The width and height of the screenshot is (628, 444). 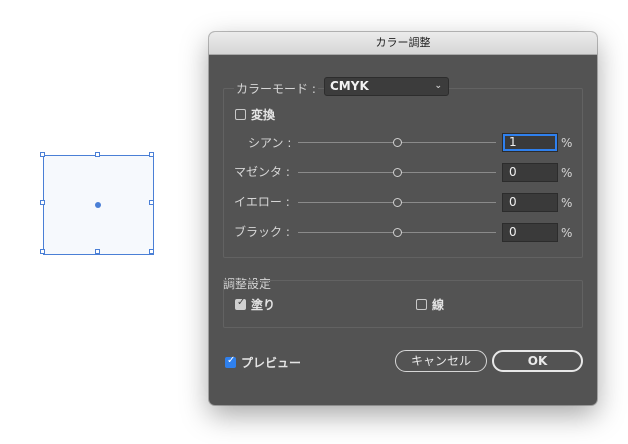 What do you see at coordinates (567, 173) in the screenshot?
I see `magenta-percent-unit: %` at bounding box center [567, 173].